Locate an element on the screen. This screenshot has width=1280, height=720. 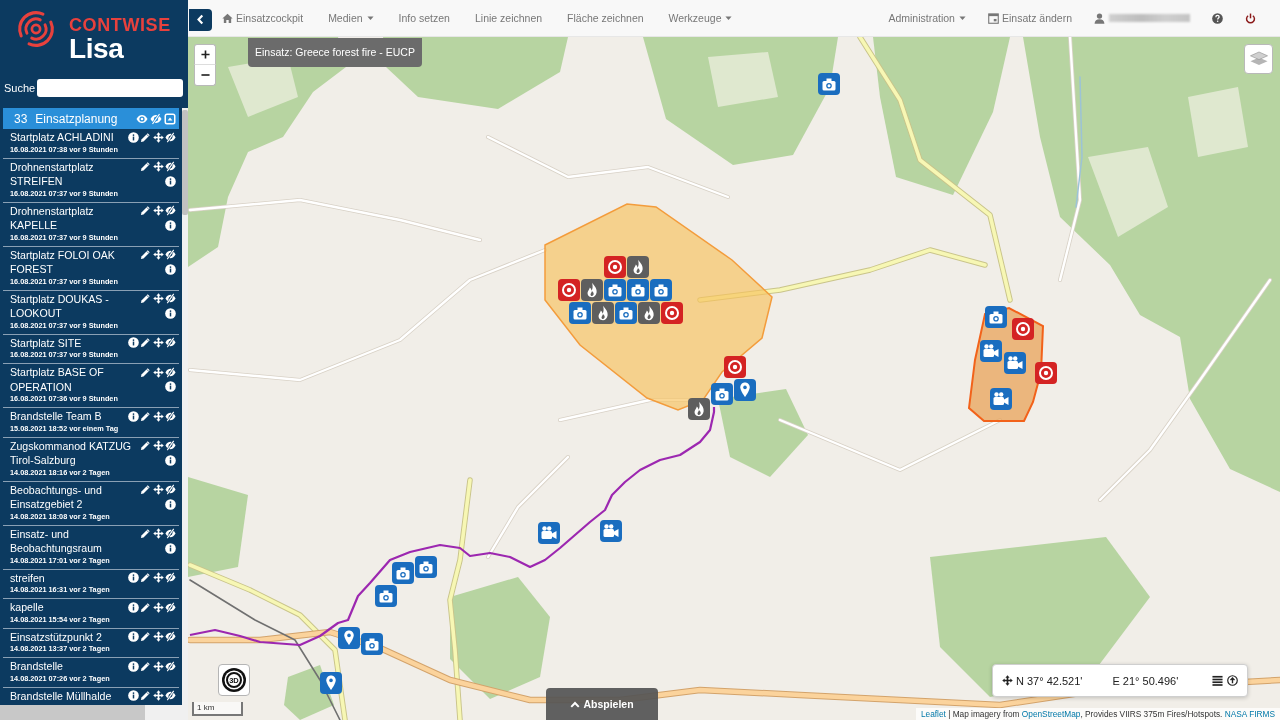
nav-link: Info setzen is located at coordinates (424, 18).